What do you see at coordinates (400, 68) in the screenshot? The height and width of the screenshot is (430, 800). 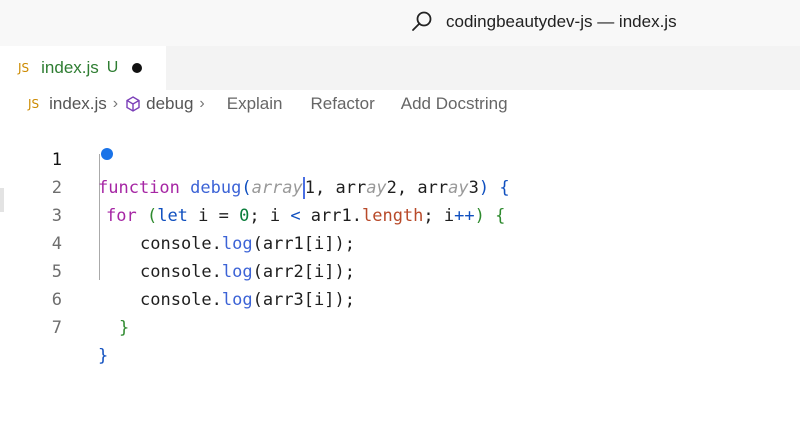 I see `tab-bar: JS index.js U` at bounding box center [400, 68].